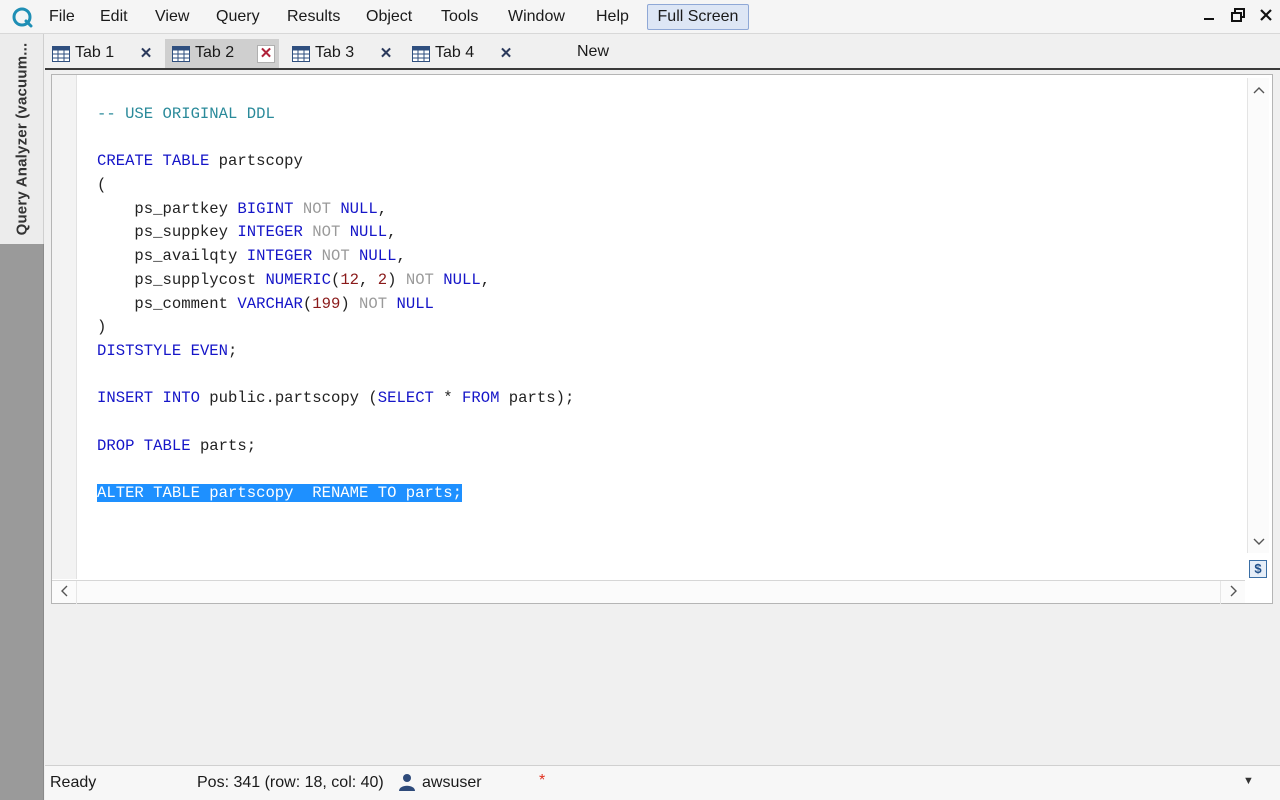 Image resolution: width=1280 pixels, height=800 pixels. I want to click on editor-gutter, so click(64, 327).